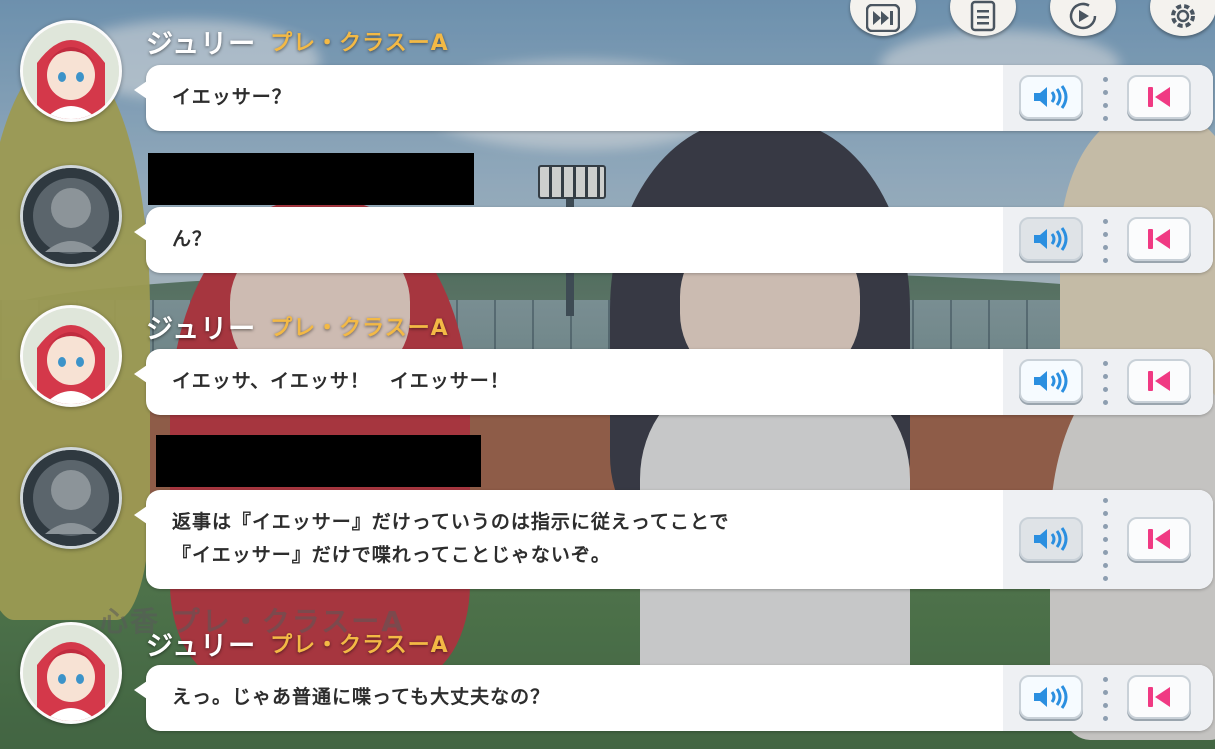 This screenshot has width=1215, height=749. I want to click on auto-play-icon, so click(1083, 16).